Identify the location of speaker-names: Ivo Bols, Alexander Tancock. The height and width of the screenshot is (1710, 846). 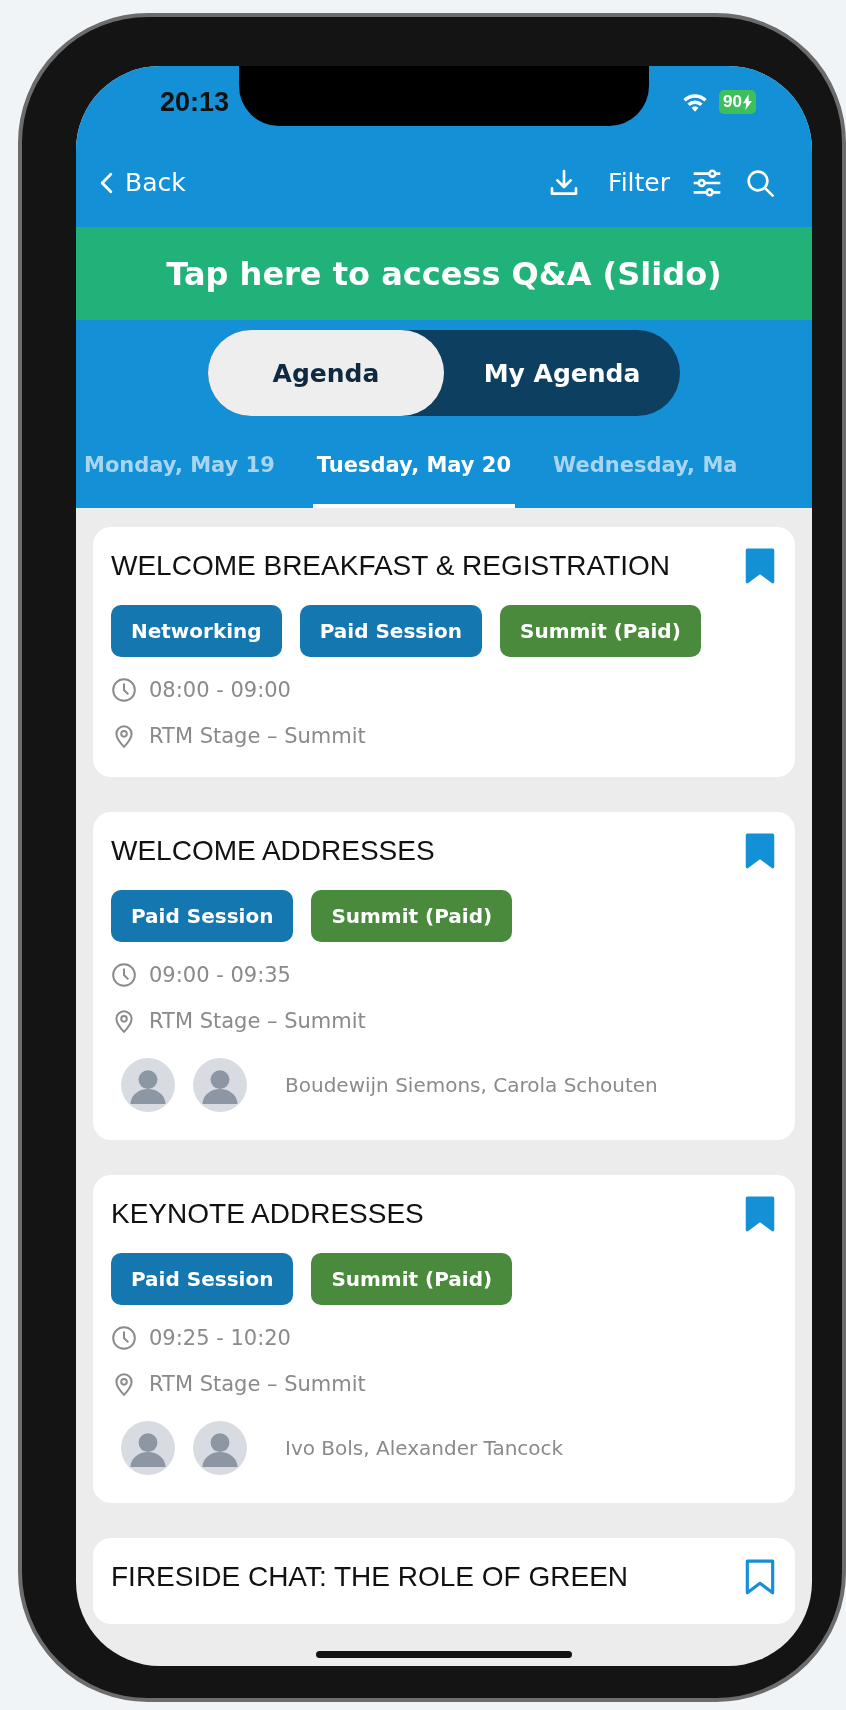
(424, 1448).